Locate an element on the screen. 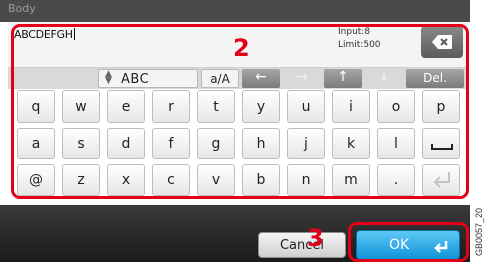  cancel-button: Cancel is located at coordinates (302, 245).